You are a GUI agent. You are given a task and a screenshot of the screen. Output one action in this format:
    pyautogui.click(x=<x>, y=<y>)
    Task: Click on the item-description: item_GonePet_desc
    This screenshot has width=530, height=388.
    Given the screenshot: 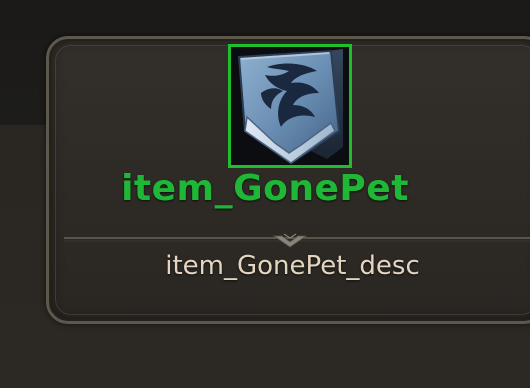 What is the action you would take?
    pyautogui.click(x=292, y=266)
    